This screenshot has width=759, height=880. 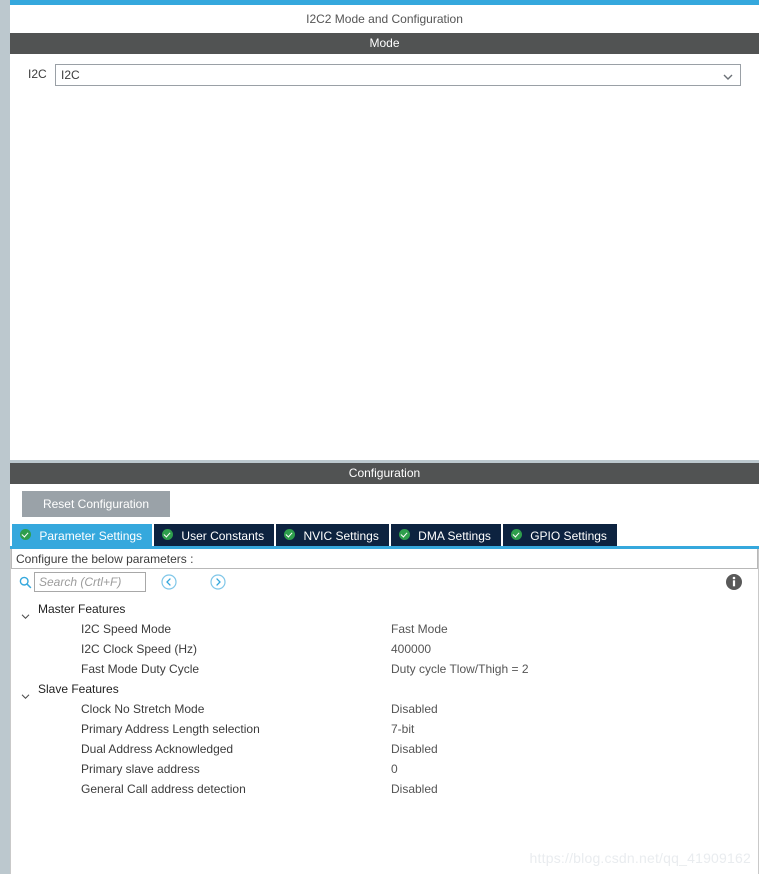 I want to click on search-icon, so click(x=25, y=582).